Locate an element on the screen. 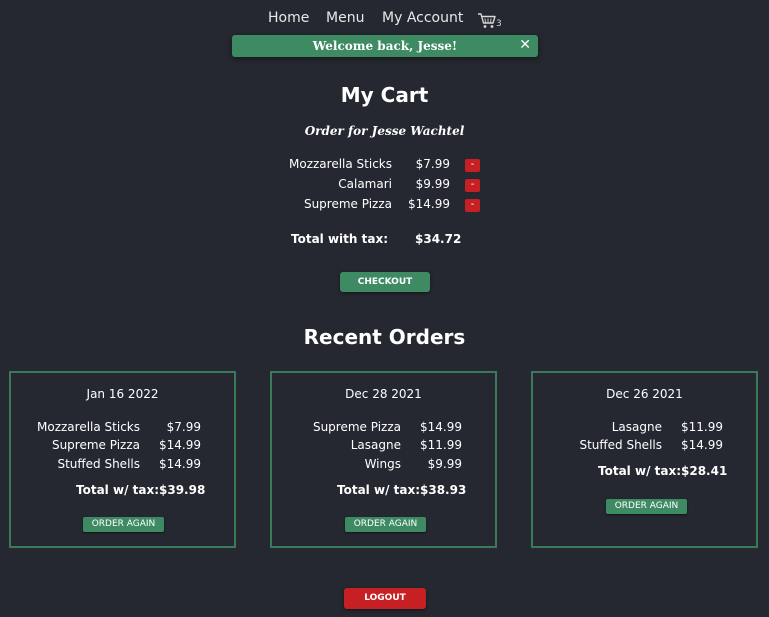 Image resolution: width=769 pixels, height=617 pixels. checkout-button: CHECKOUT is located at coordinates (385, 282).